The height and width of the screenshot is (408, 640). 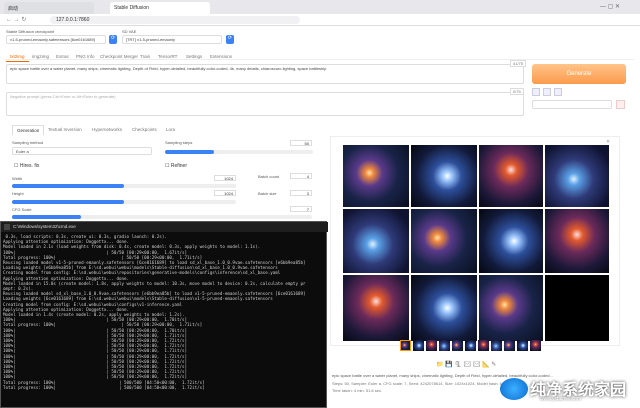 I want to click on hires-fix-label: Hires. fix, so click(x=29, y=166).